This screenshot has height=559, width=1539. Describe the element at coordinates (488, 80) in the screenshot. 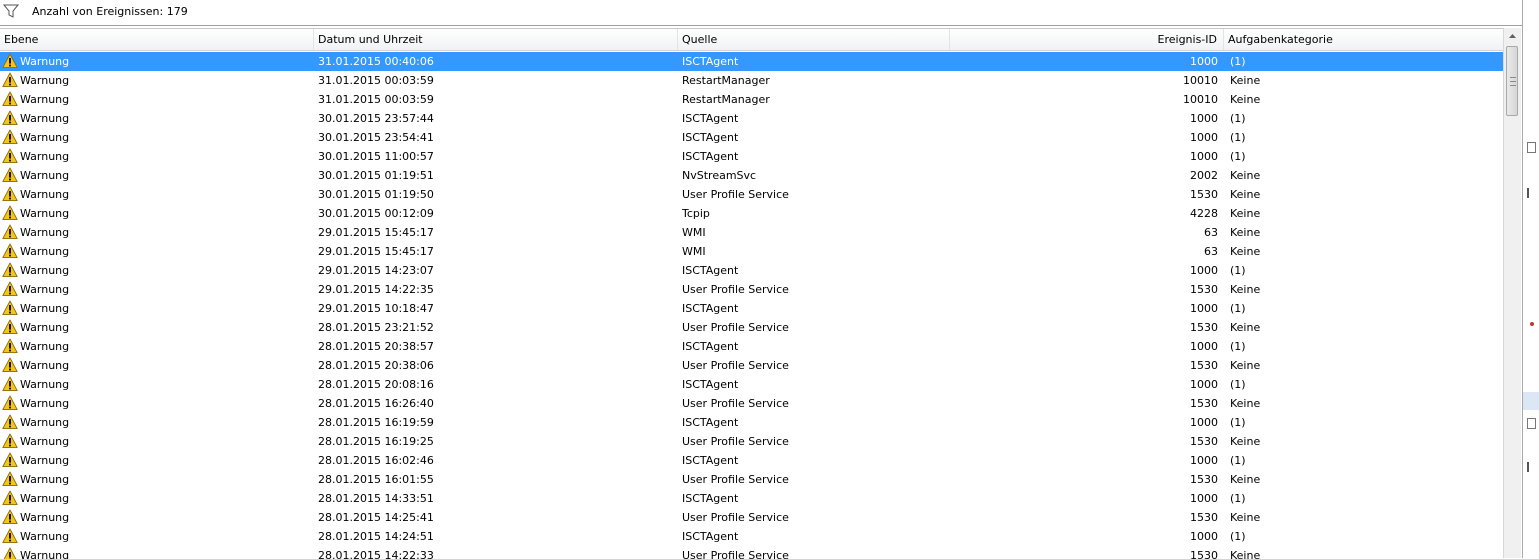

I see `datetime-cell: 31.01.2015 00:03:59` at that location.